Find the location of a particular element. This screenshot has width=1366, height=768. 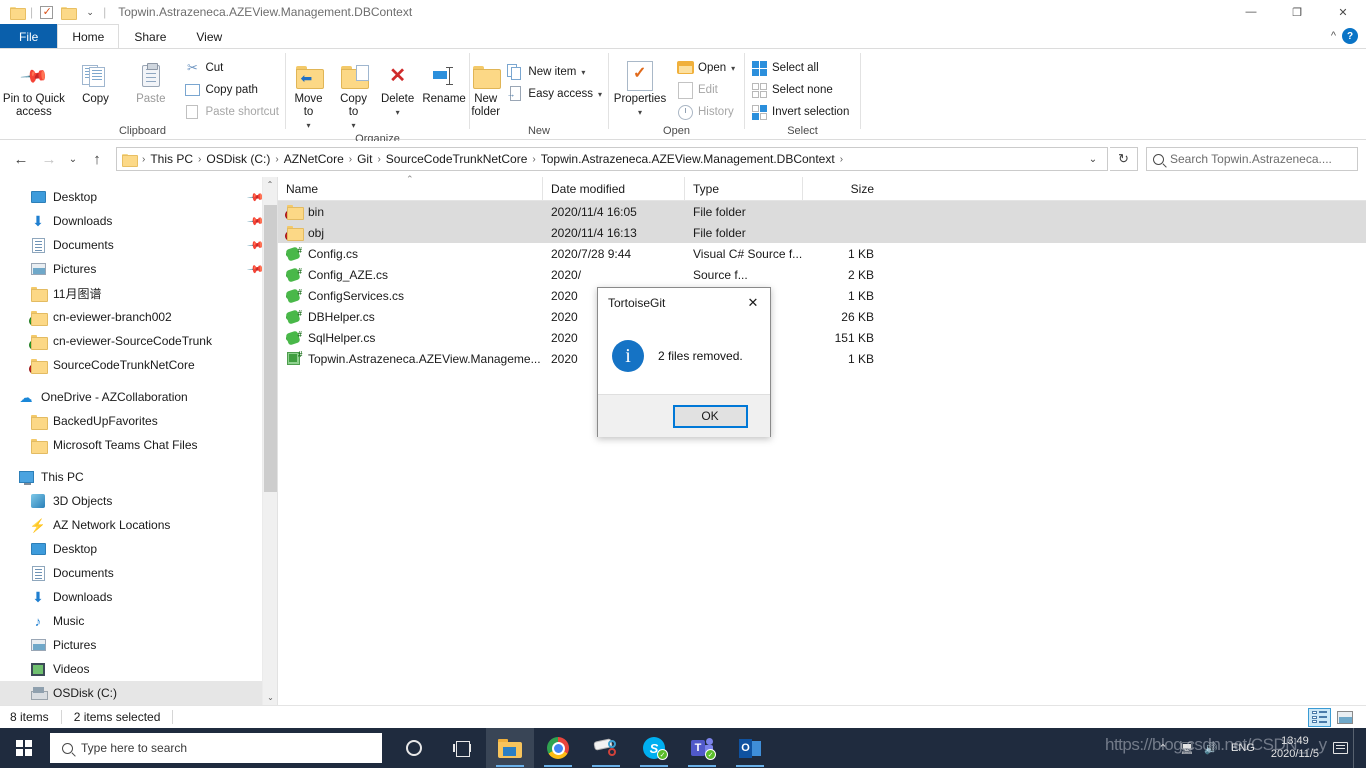

tab-home: Home is located at coordinates (88, 36).